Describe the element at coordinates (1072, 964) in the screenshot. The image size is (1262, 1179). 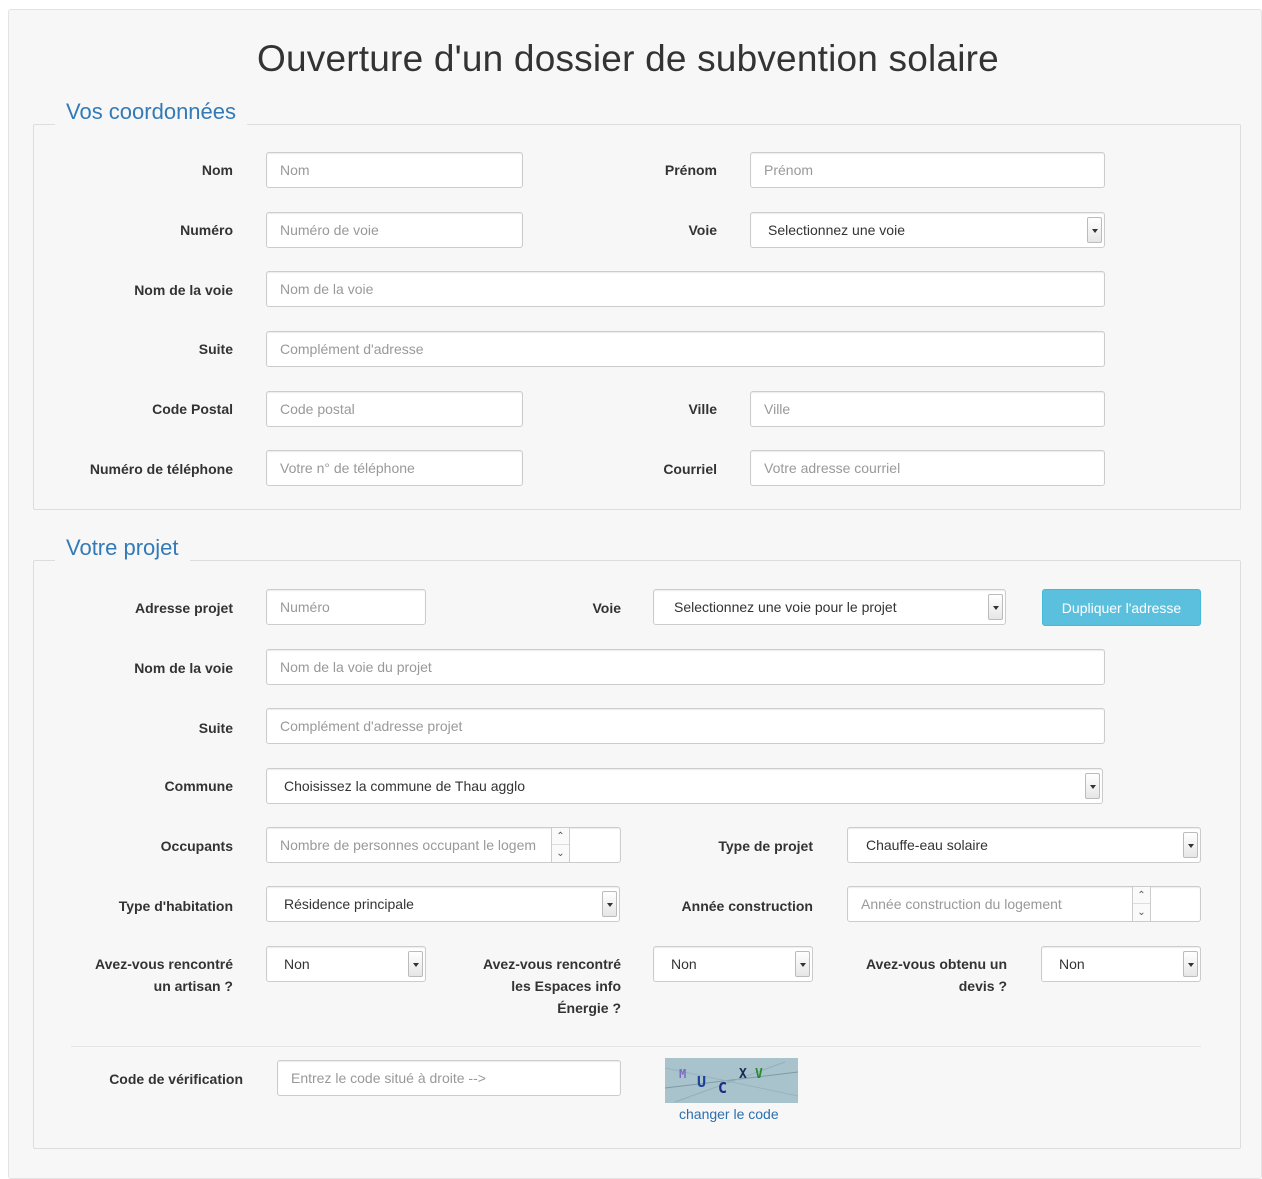
I see `devis-select-value: Non` at that location.